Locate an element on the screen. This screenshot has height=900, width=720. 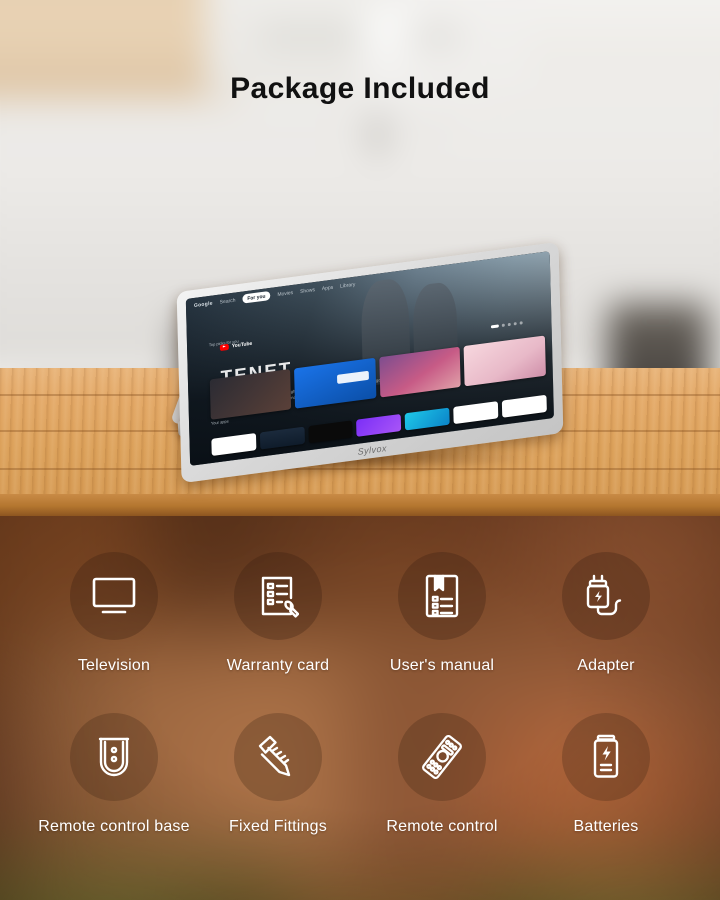
batteries-icon is located at coordinates (606, 756).